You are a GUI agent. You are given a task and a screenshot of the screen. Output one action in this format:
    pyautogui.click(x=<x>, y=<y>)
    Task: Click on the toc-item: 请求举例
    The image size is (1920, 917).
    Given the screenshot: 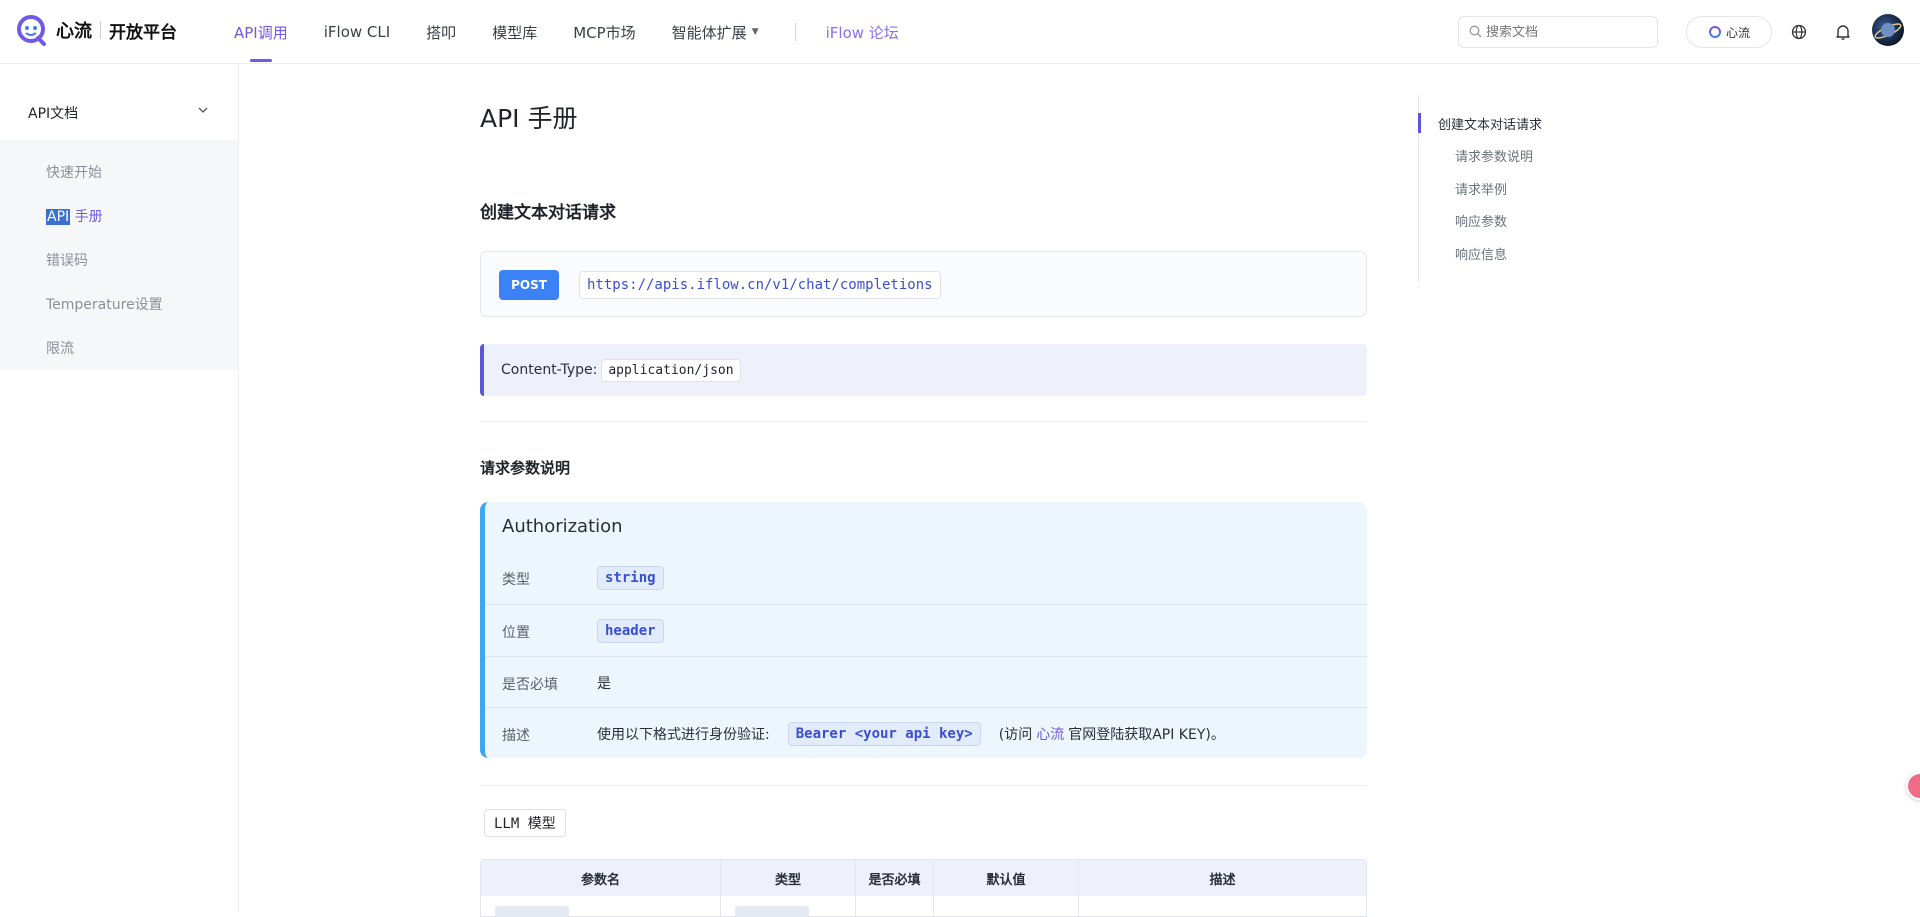 What is the action you would take?
    pyautogui.click(x=1481, y=188)
    